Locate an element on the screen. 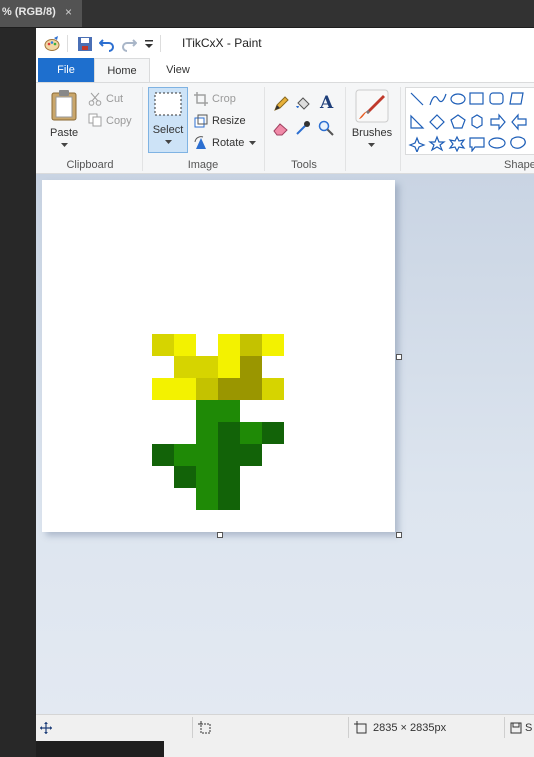 This screenshot has width=534, height=757. select-button: Select is located at coordinates (168, 120).